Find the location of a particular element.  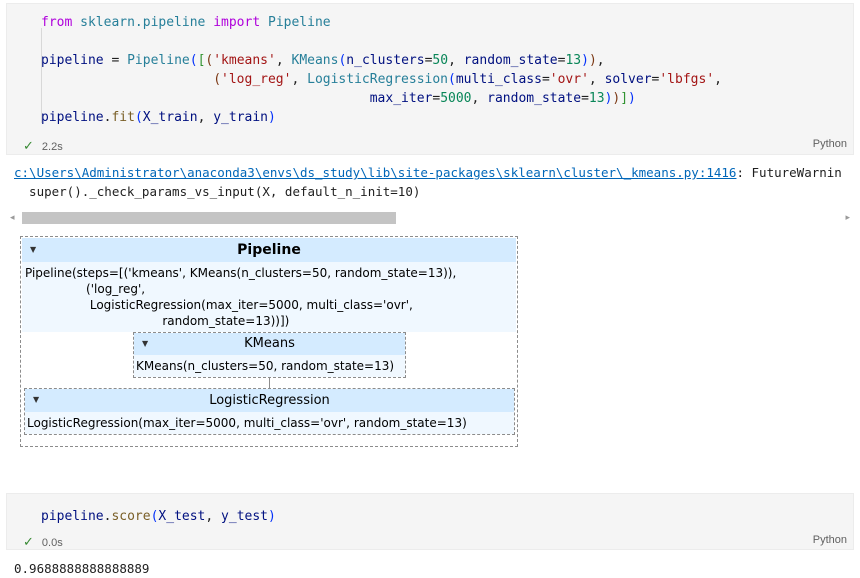

pipeline-header: ▼ Pipeline is located at coordinates (269, 250).